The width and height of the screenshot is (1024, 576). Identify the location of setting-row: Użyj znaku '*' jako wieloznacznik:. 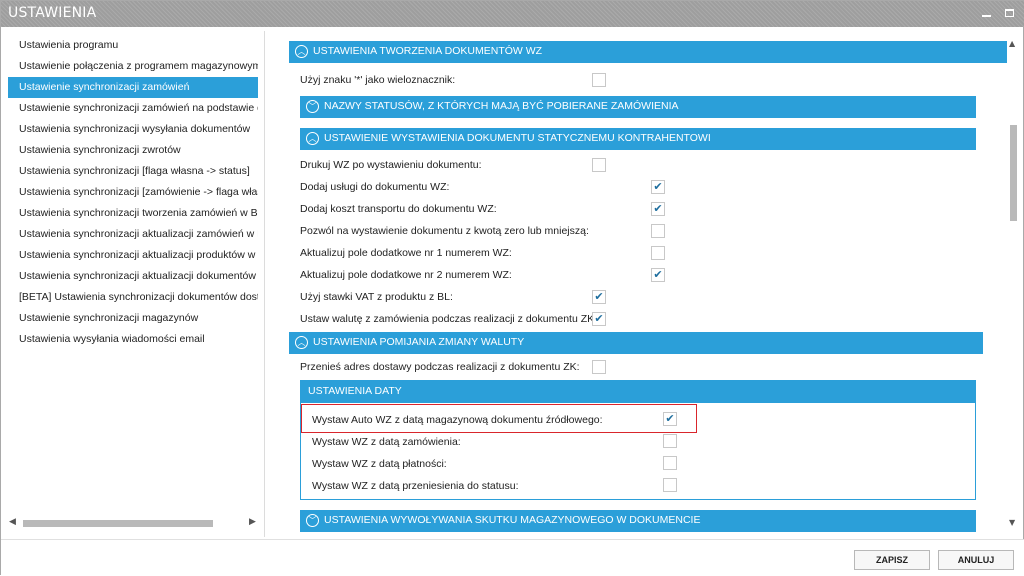
(377, 84).